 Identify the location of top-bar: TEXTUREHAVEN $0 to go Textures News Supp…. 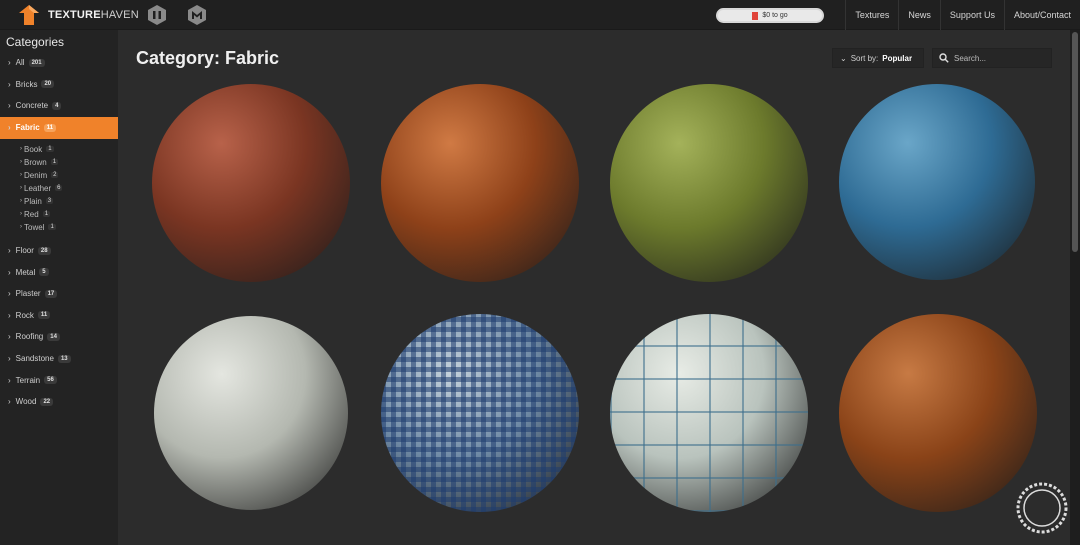
(540, 15).